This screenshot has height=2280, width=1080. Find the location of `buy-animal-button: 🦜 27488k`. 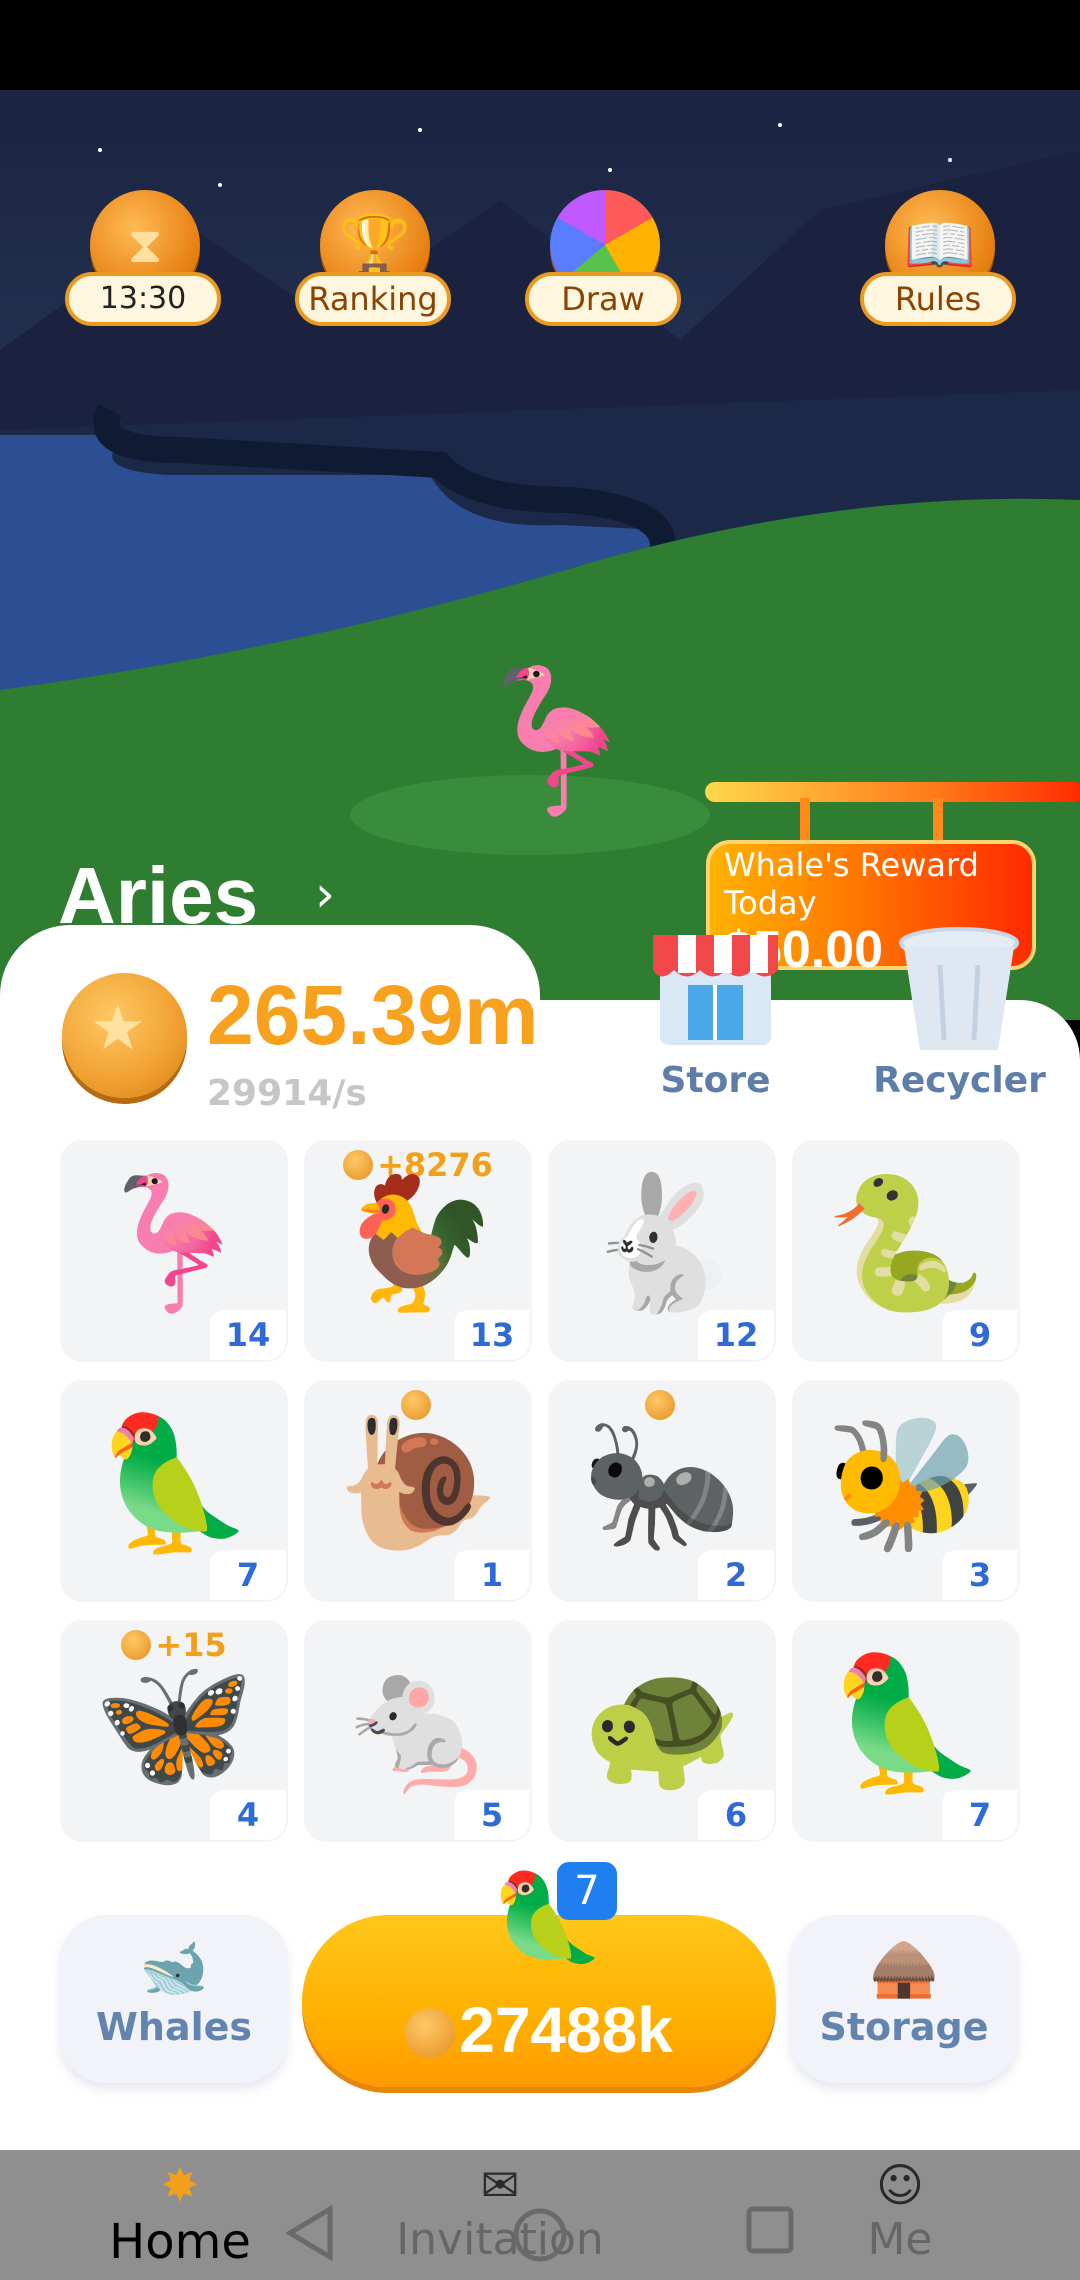

buy-animal-button: 🦜 27488k is located at coordinates (539, 1977).